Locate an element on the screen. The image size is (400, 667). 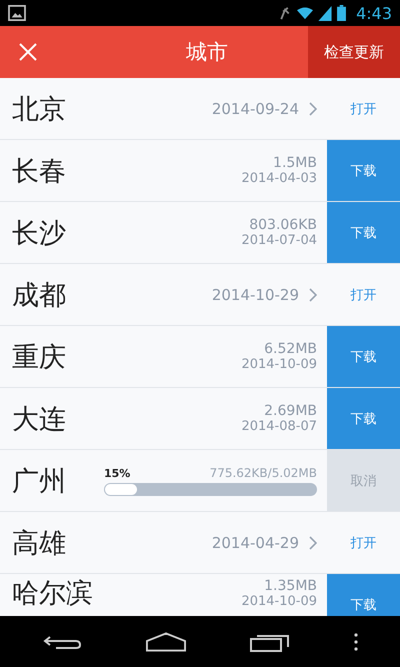
status-time: 4:43 is located at coordinates (374, 13).